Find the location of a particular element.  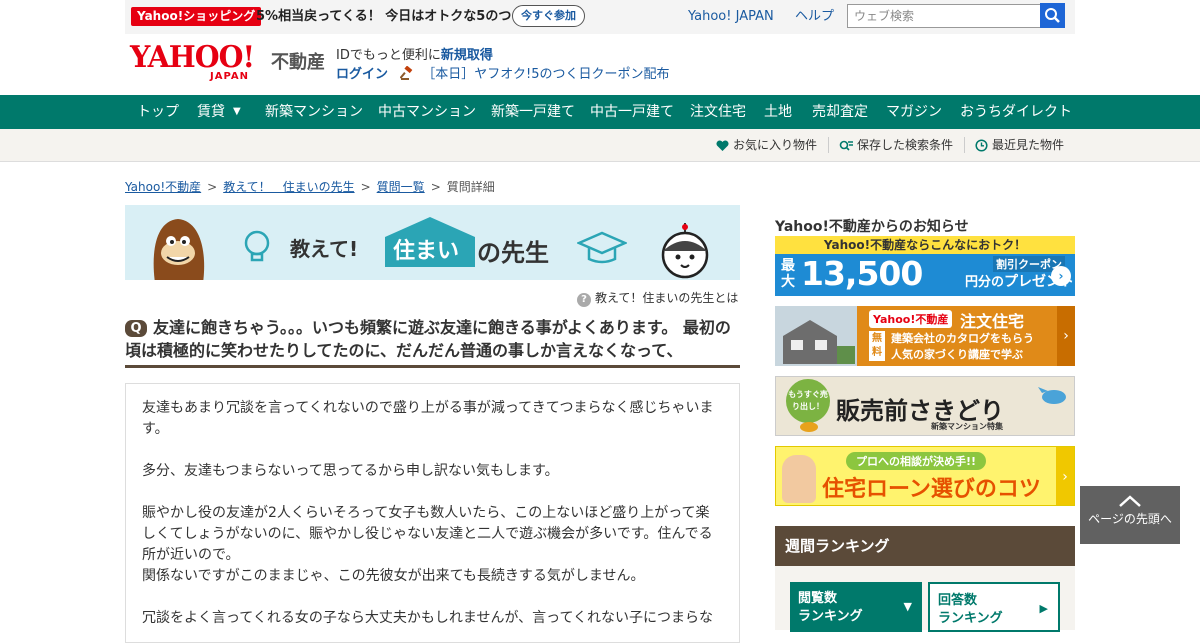

yahoo-logo: YAHOO! JAPAN is located at coordinates (199, 63).